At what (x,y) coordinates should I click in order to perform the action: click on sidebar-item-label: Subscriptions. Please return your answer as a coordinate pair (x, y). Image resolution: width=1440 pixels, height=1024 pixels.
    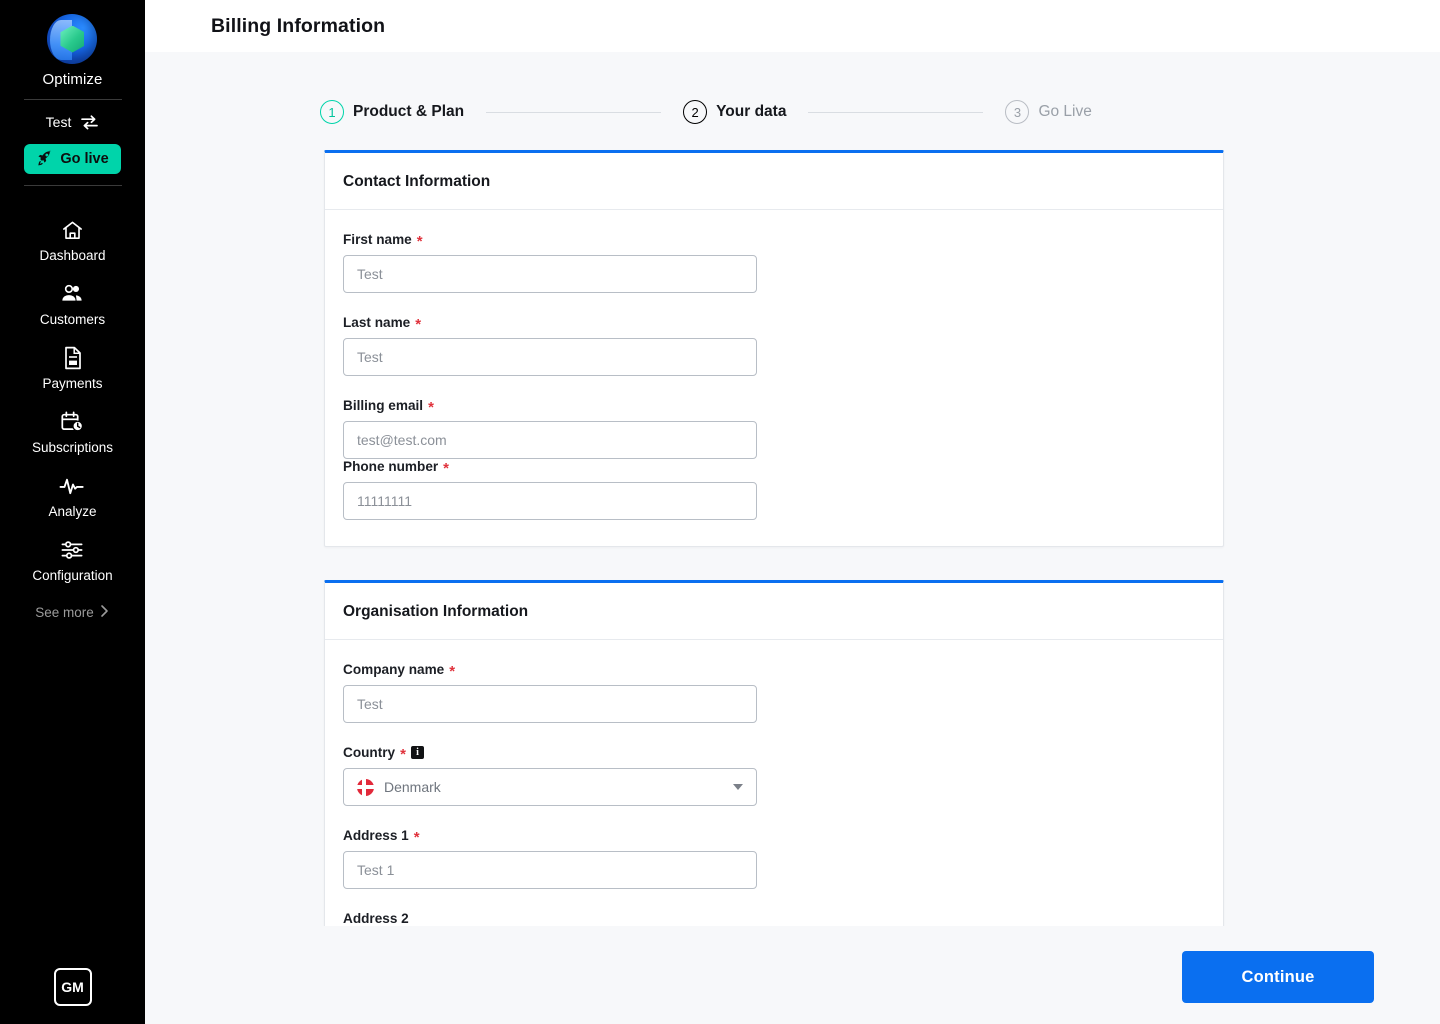
    Looking at the image, I should click on (72, 447).